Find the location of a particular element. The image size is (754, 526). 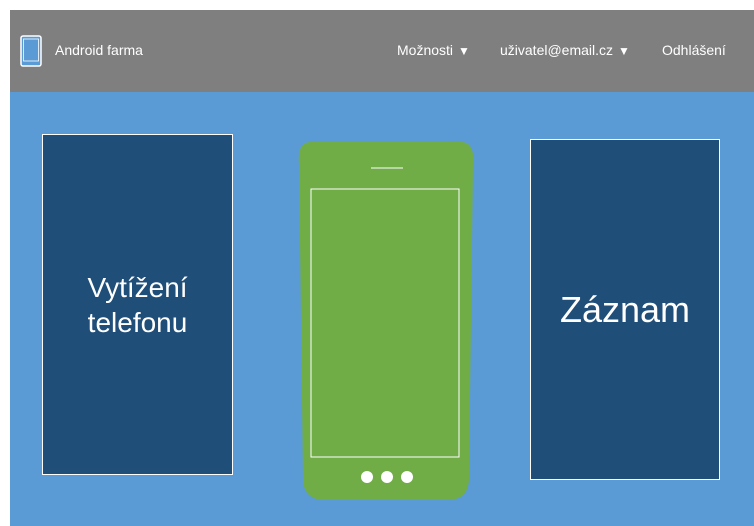

options-menu-label: Možnosti is located at coordinates (425, 50).